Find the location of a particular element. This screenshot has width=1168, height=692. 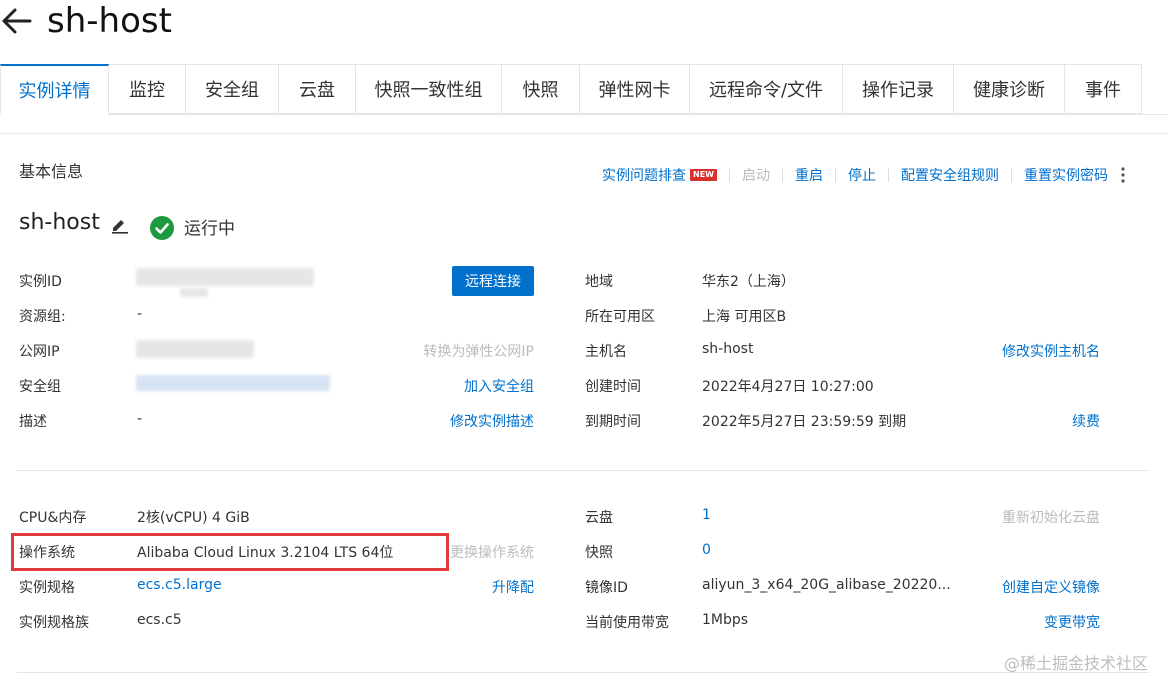

os-highlight-box is located at coordinates (230, 552).